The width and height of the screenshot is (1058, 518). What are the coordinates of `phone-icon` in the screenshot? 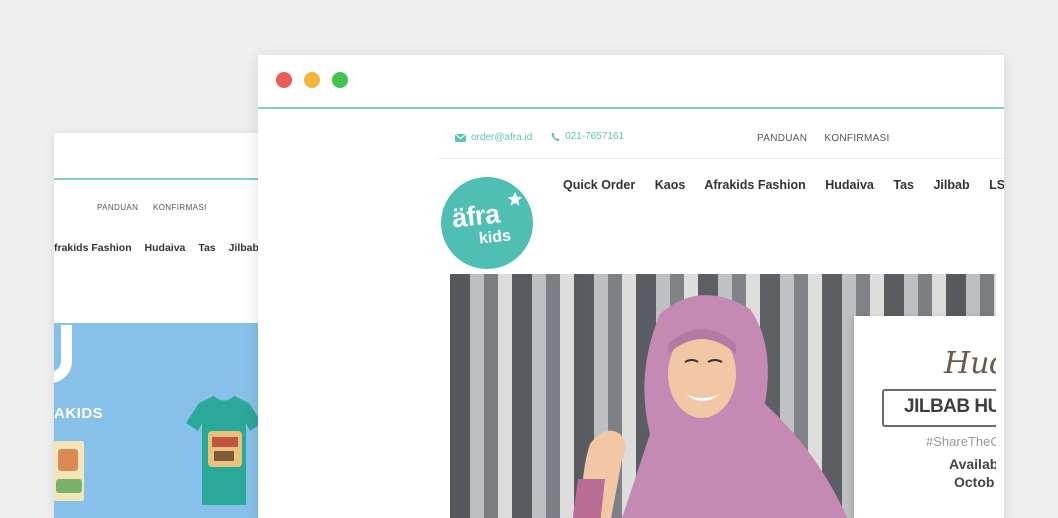 It's located at (555, 136).